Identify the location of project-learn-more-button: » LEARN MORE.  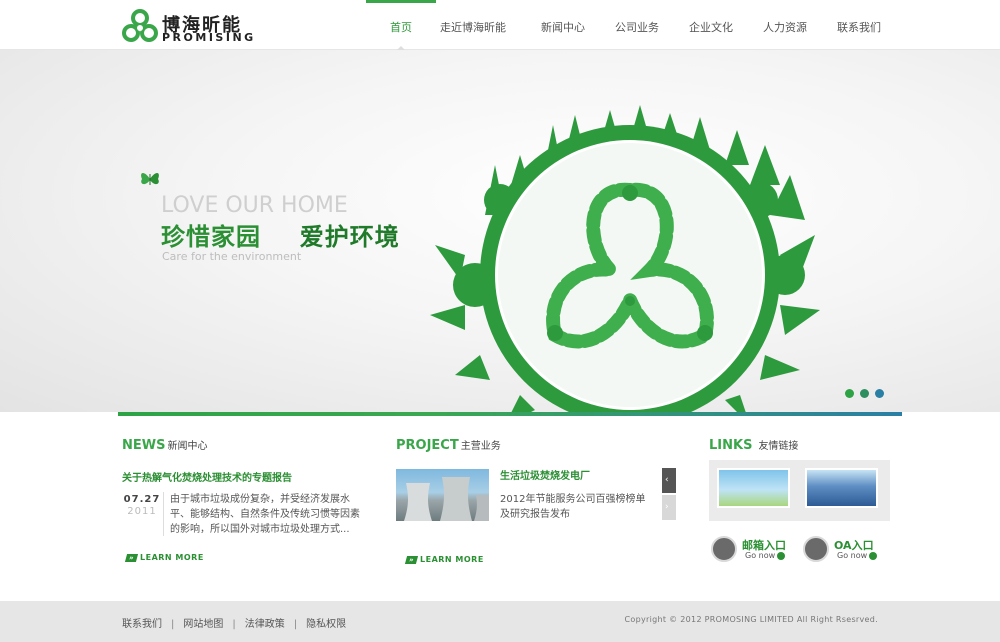
(444, 559).